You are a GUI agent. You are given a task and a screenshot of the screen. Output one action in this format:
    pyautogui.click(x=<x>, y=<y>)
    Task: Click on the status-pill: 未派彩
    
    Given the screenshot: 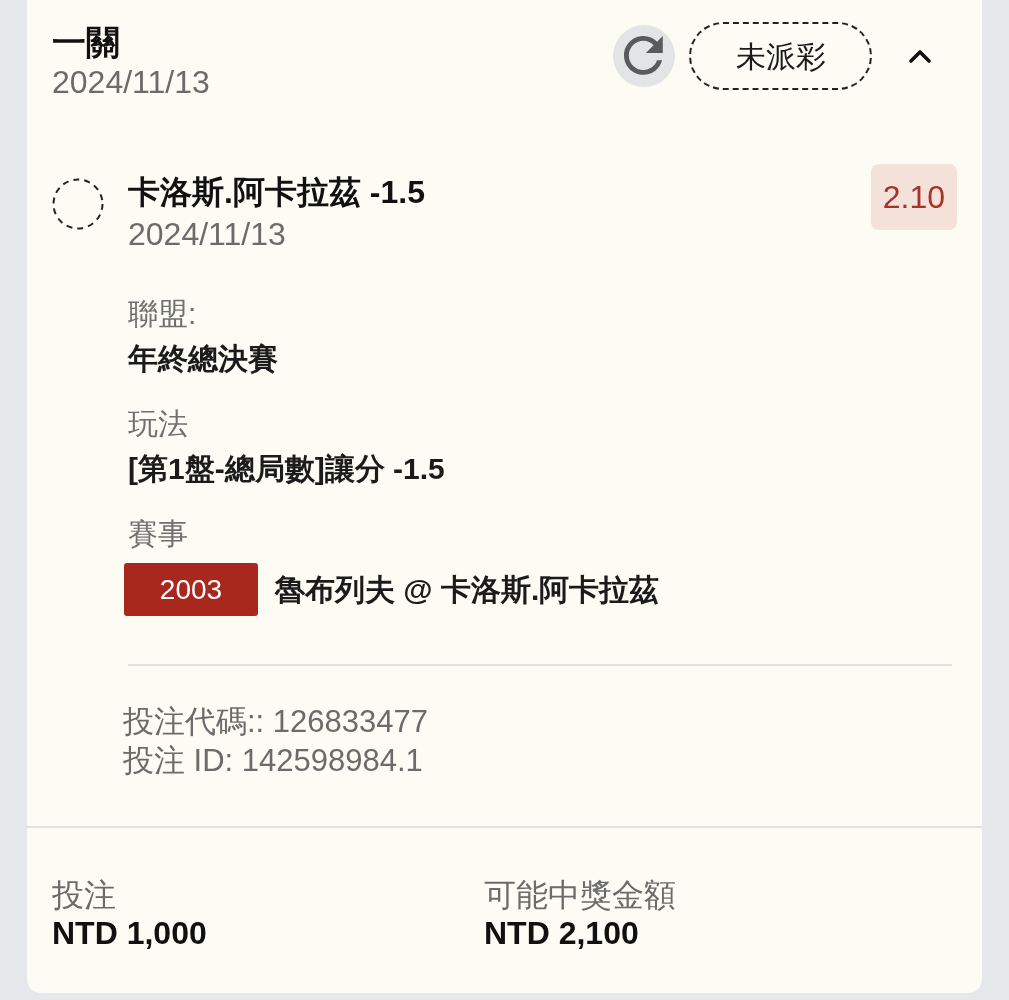 What is the action you would take?
    pyautogui.click(x=780, y=56)
    